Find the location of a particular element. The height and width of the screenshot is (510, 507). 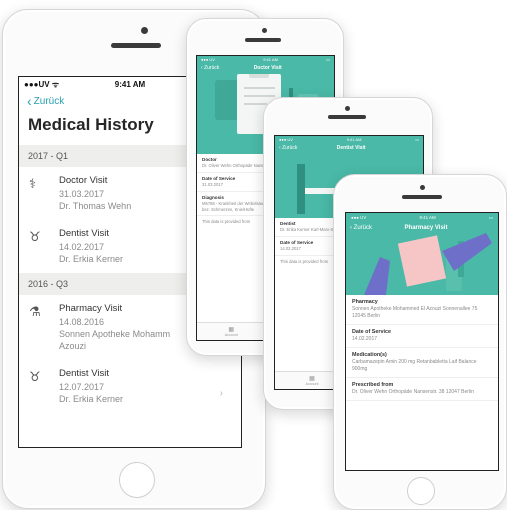

stethoscope-icon: ⚕ is located at coordinates (33, 183).